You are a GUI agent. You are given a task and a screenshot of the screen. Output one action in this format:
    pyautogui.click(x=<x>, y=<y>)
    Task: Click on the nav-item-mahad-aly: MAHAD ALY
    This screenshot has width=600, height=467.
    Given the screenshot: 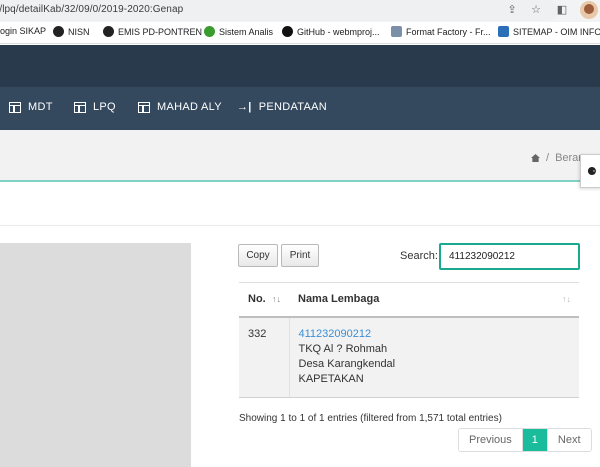 What is the action you would take?
    pyautogui.click(x=180, y=107)
    